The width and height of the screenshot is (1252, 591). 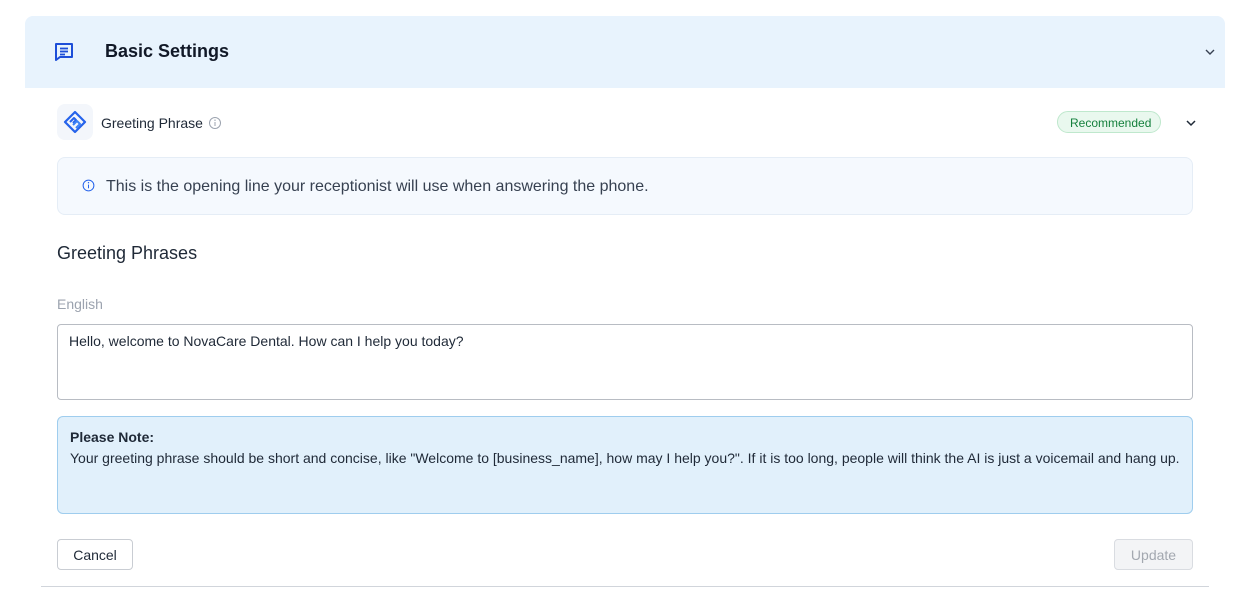 What do you see at coordinates (80, 304) in the screenshot?
I see `language-label: English` at bounding box center [80, 304].